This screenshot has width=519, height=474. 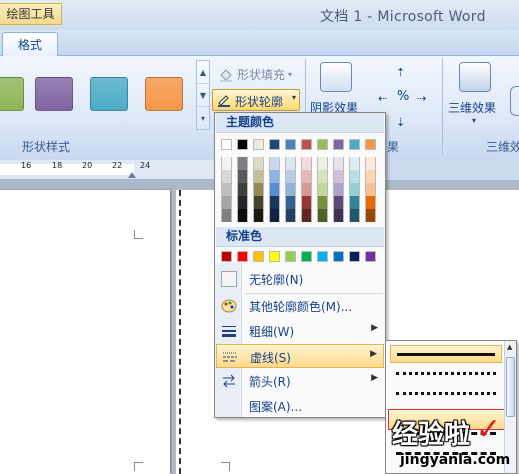 I want to click on nudge-up-icon: ⇡, so click(x=400, y=72).